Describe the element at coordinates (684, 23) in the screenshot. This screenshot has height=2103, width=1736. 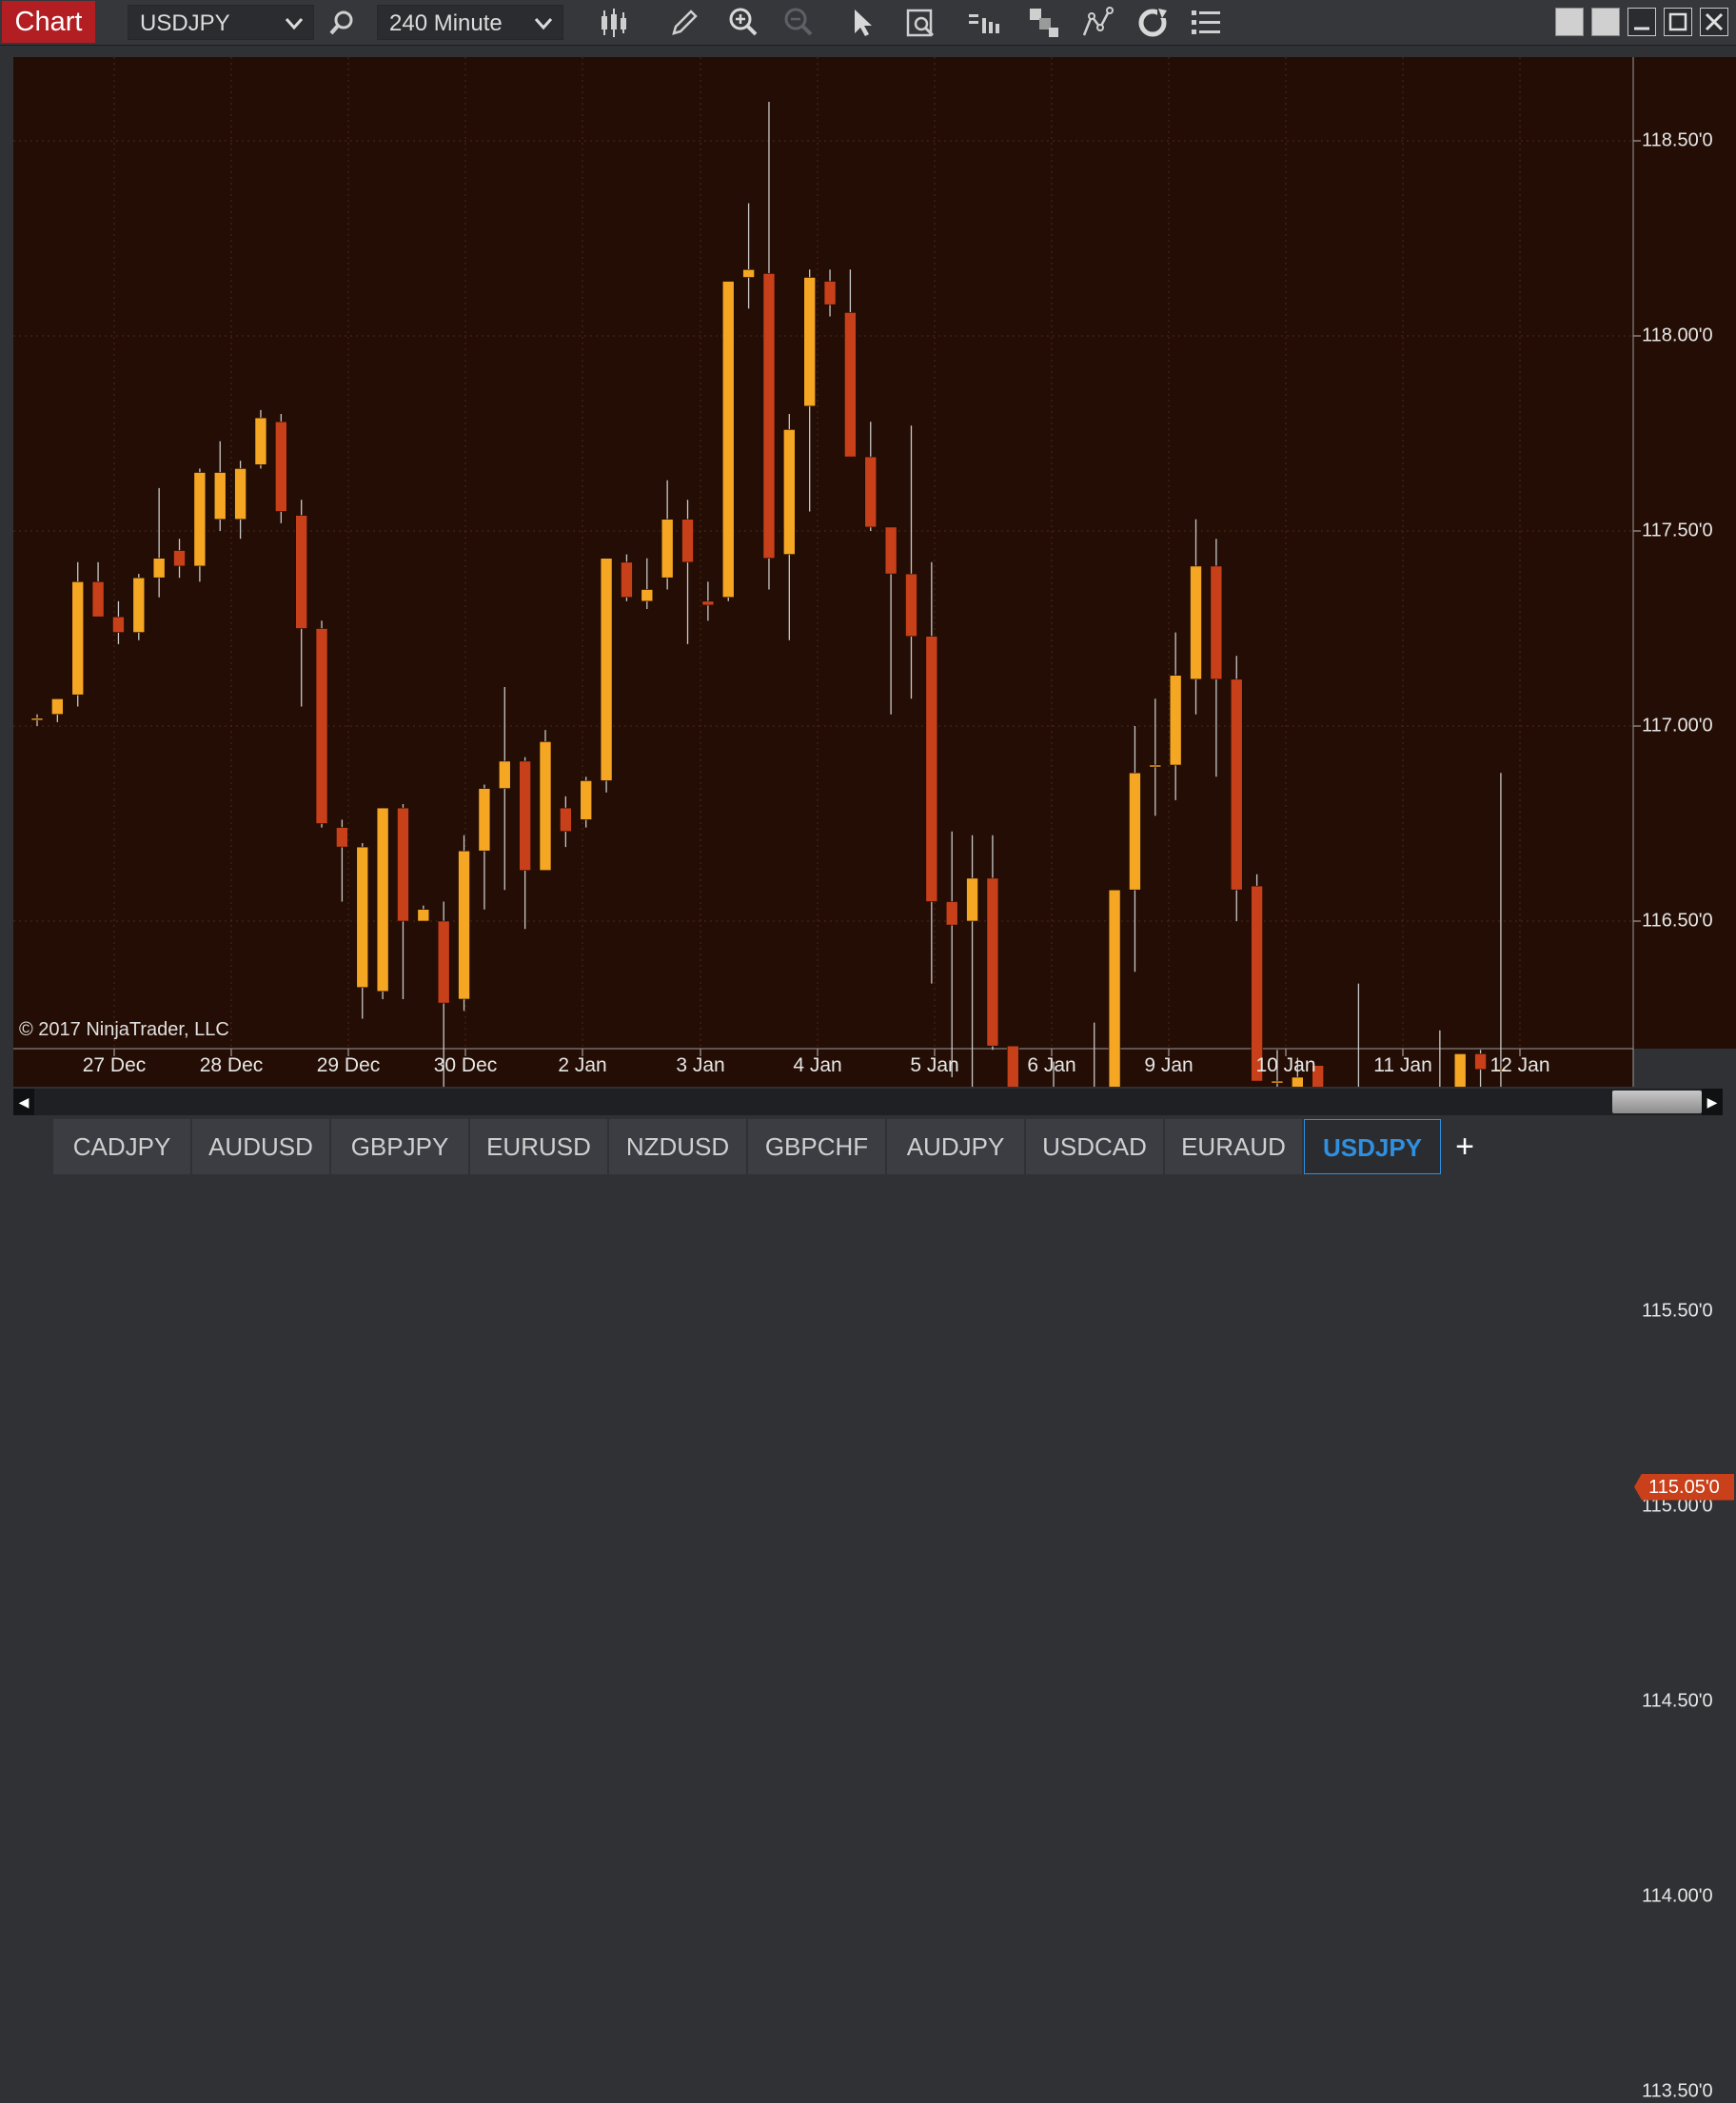
I see `pencil-icon` at that location.